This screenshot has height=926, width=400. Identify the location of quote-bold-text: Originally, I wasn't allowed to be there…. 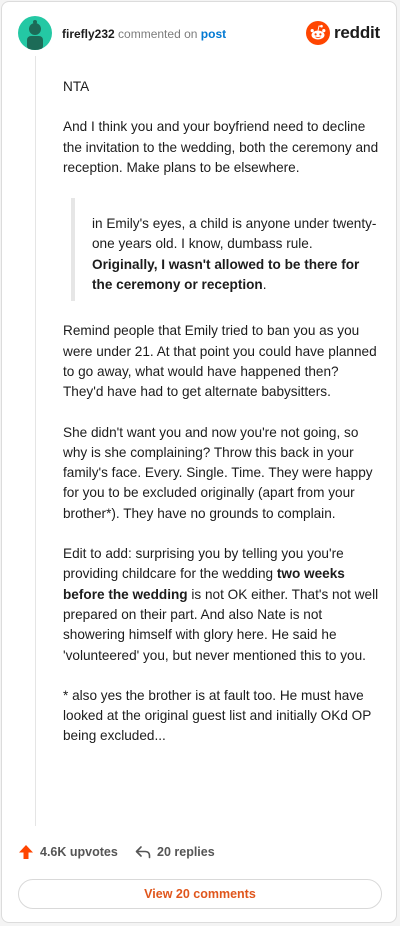
(226, 274).